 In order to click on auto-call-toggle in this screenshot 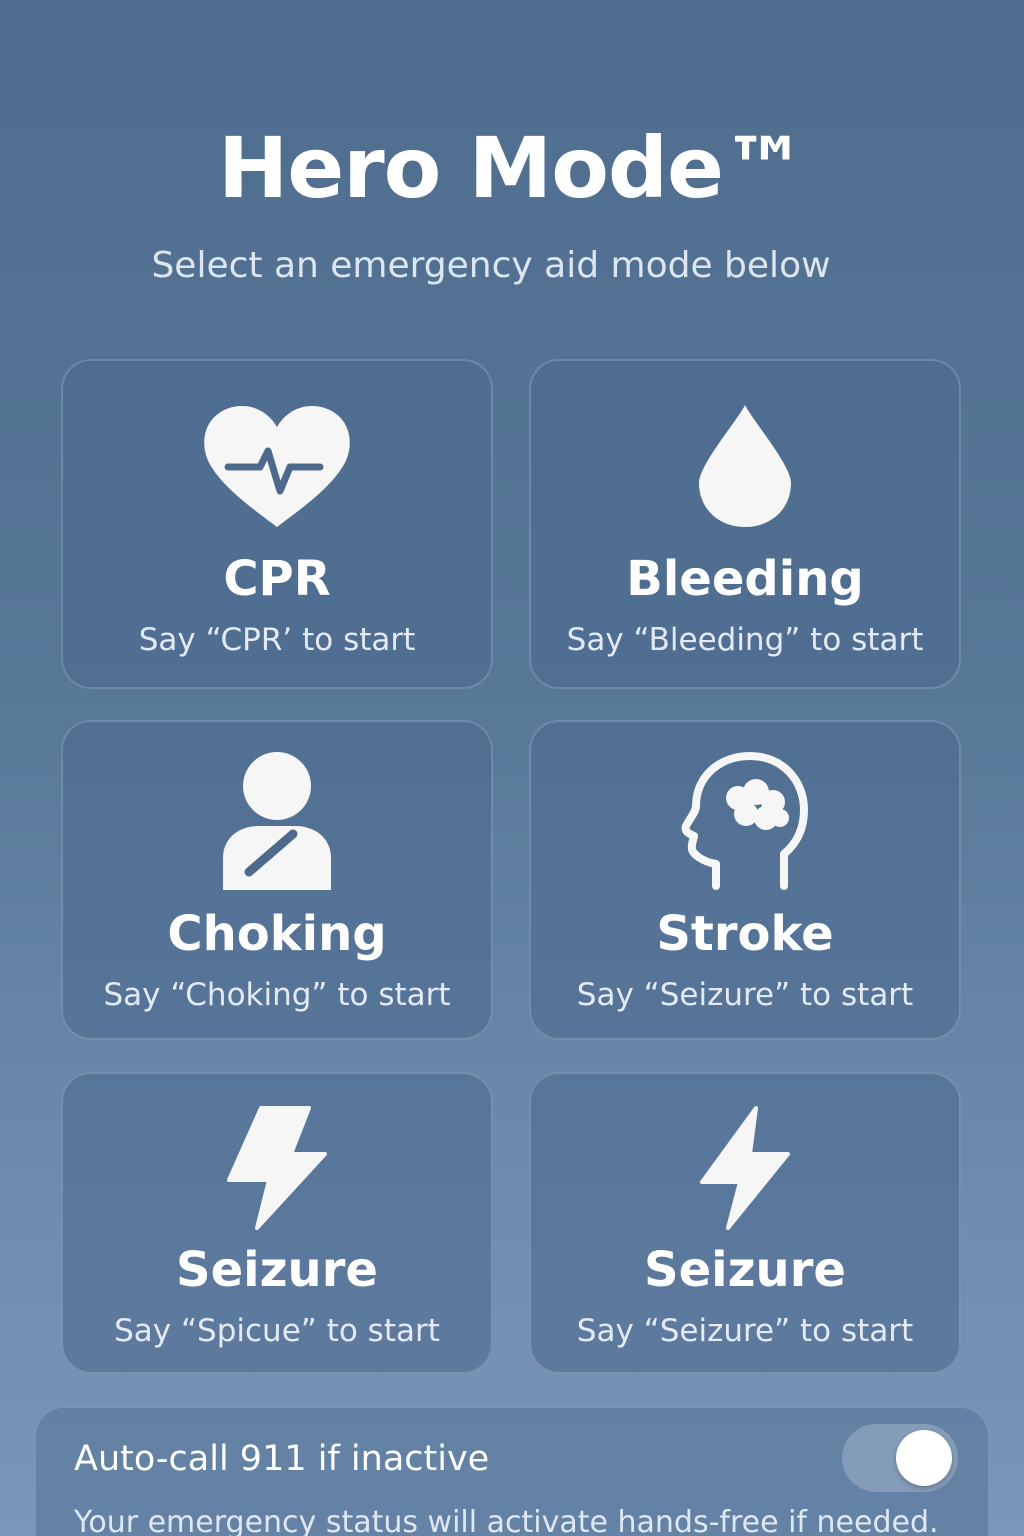, I will do `click(900, 1458)`.